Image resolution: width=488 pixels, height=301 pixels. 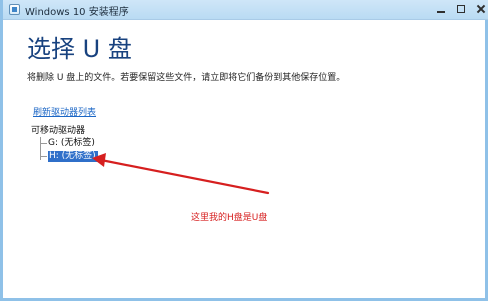 I want to click on tree-connector-h, so click(x=43, y=156).